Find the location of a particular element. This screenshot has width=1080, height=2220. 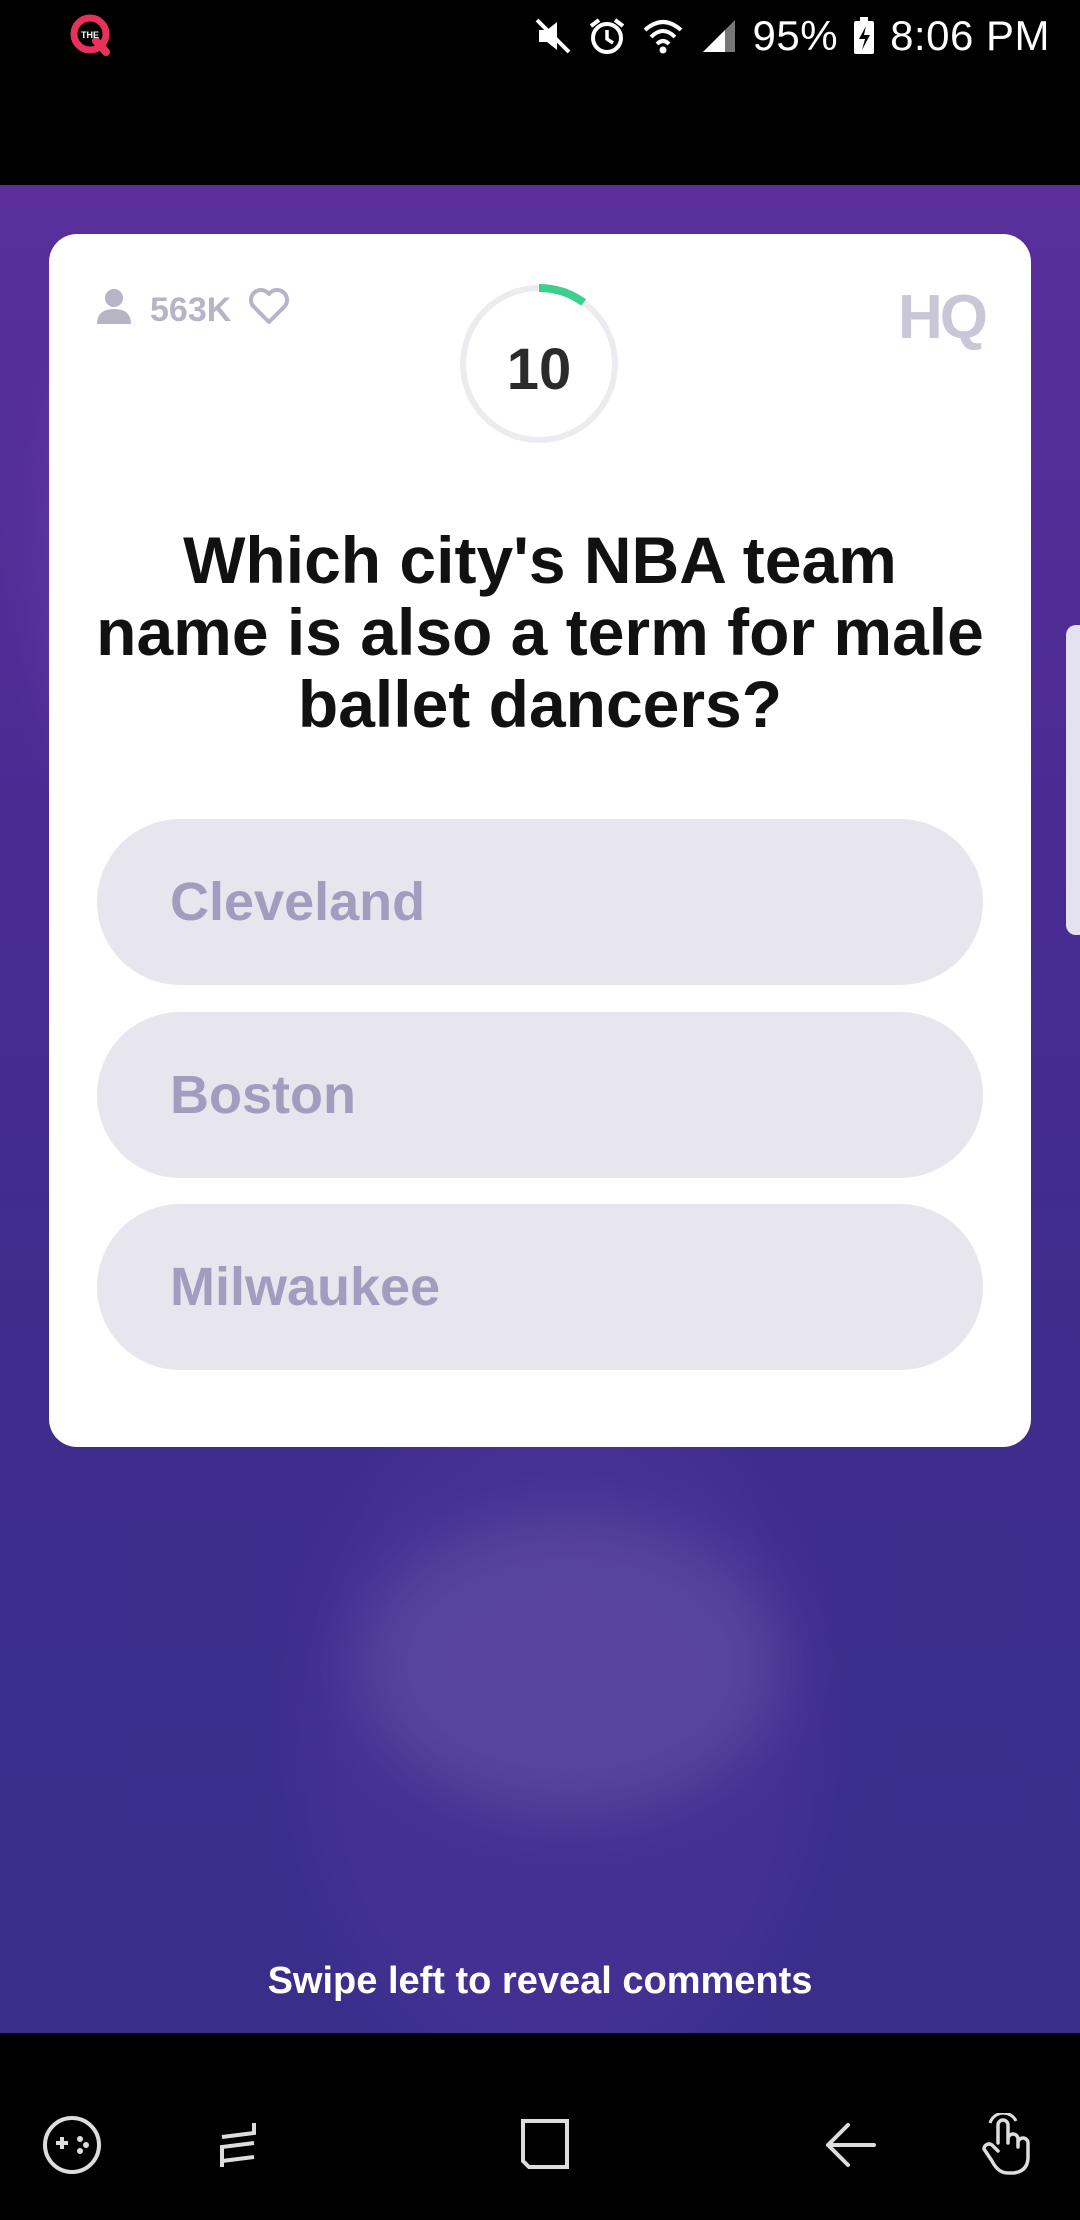

heart-icon is located at coordinates (269, 310).